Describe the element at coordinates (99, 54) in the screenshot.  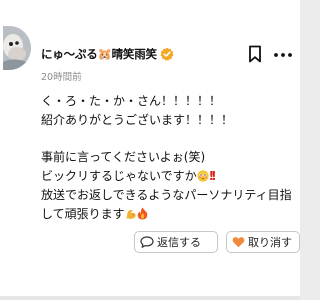
I see `username: にゅ〜ぷる🐹晴笑雨笑` at that location.